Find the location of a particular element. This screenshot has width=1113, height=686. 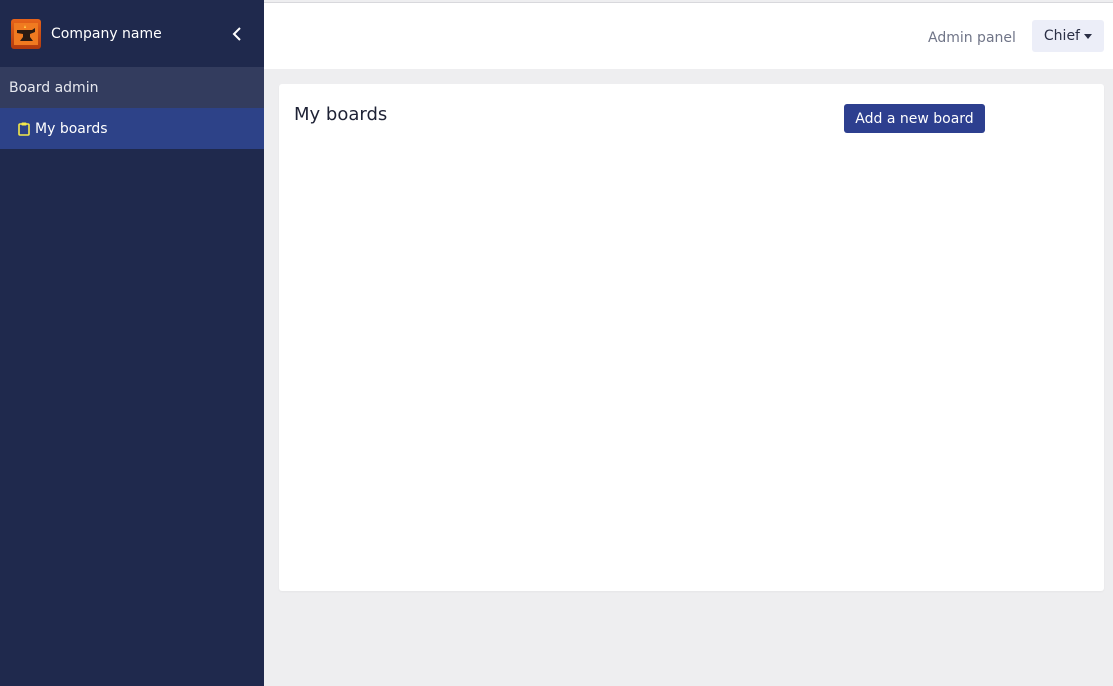

page-title: My boards is located at coordinates (341, 114).